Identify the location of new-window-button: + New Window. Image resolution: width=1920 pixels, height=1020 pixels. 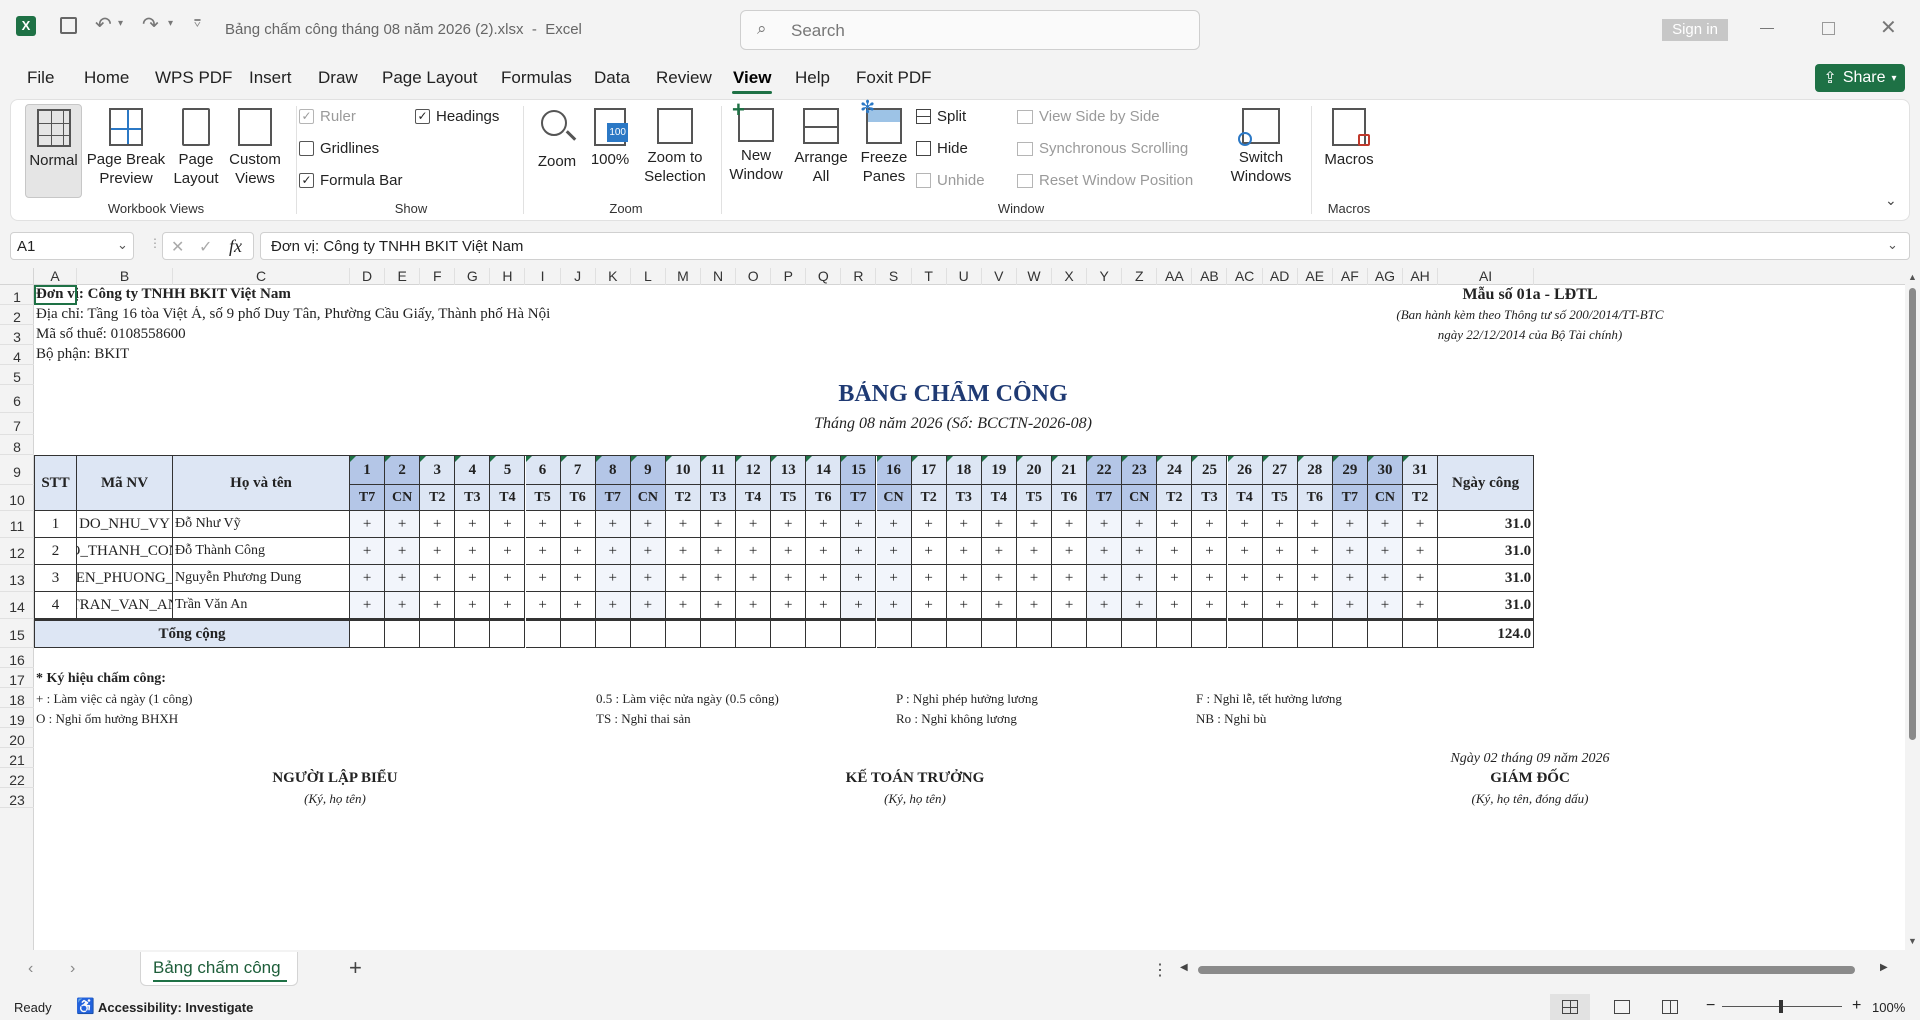
(756, 141).